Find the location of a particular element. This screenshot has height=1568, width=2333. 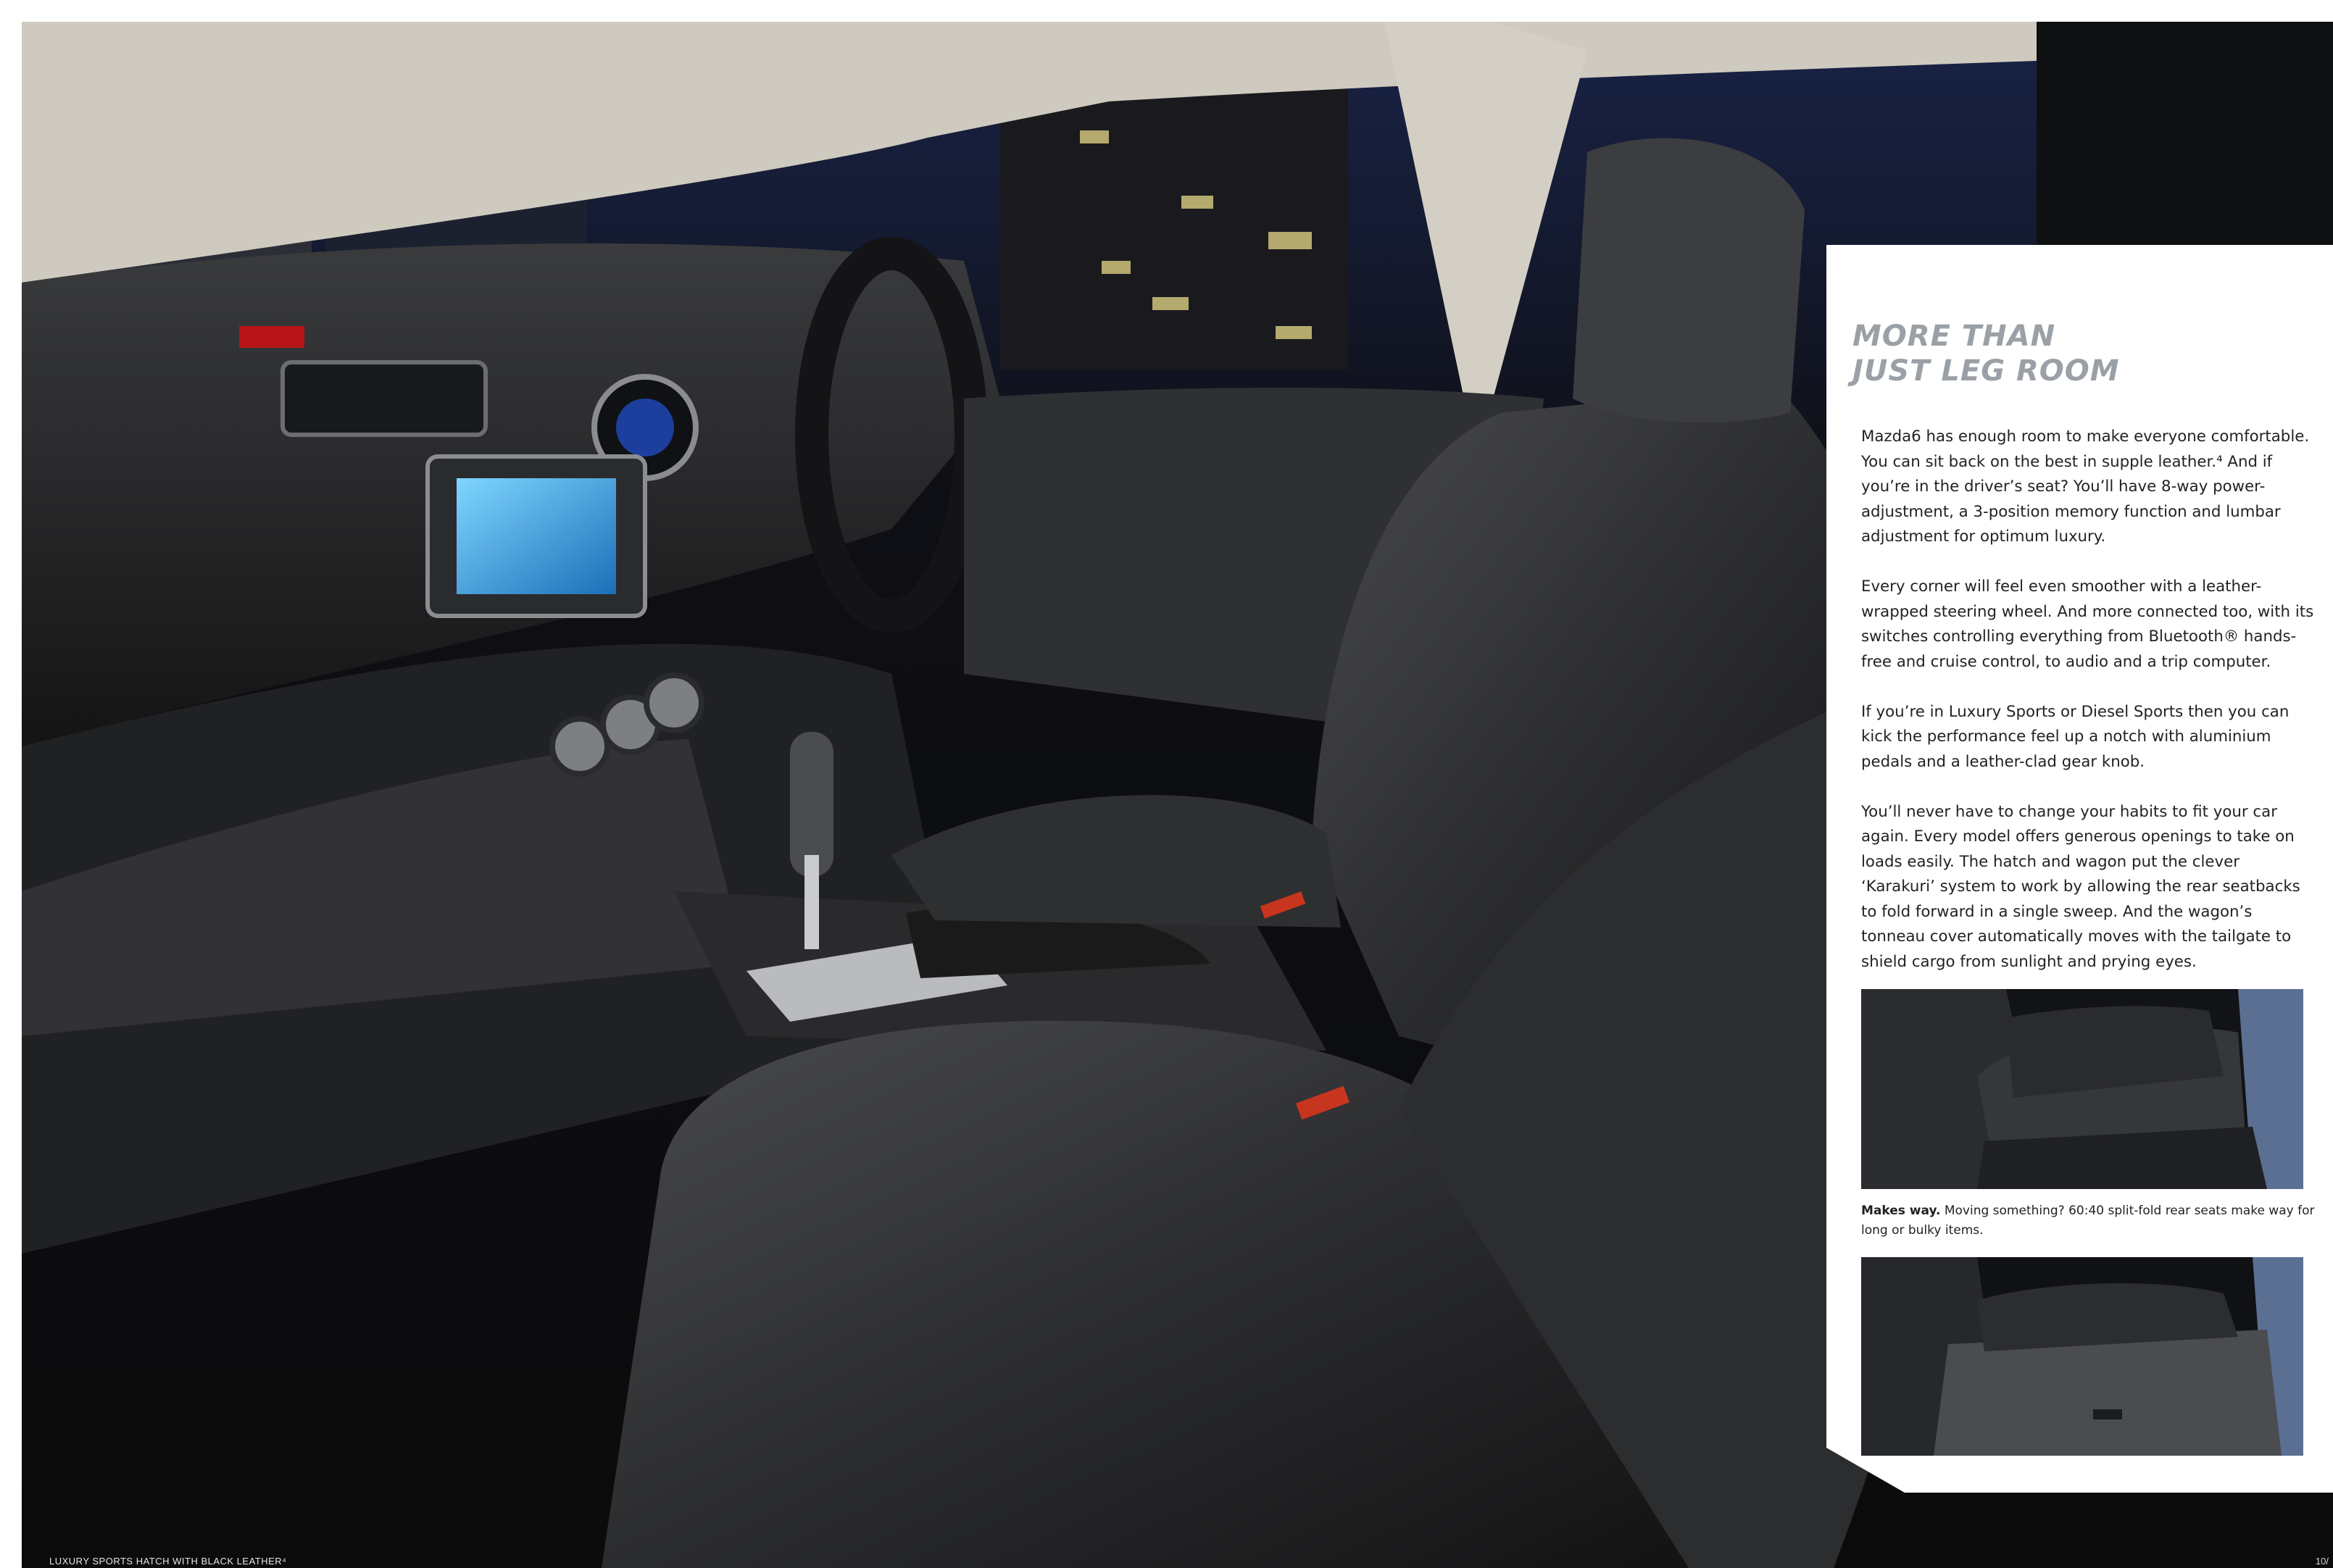

folded-seats-illustration is located at coordinates (2082, 1356).